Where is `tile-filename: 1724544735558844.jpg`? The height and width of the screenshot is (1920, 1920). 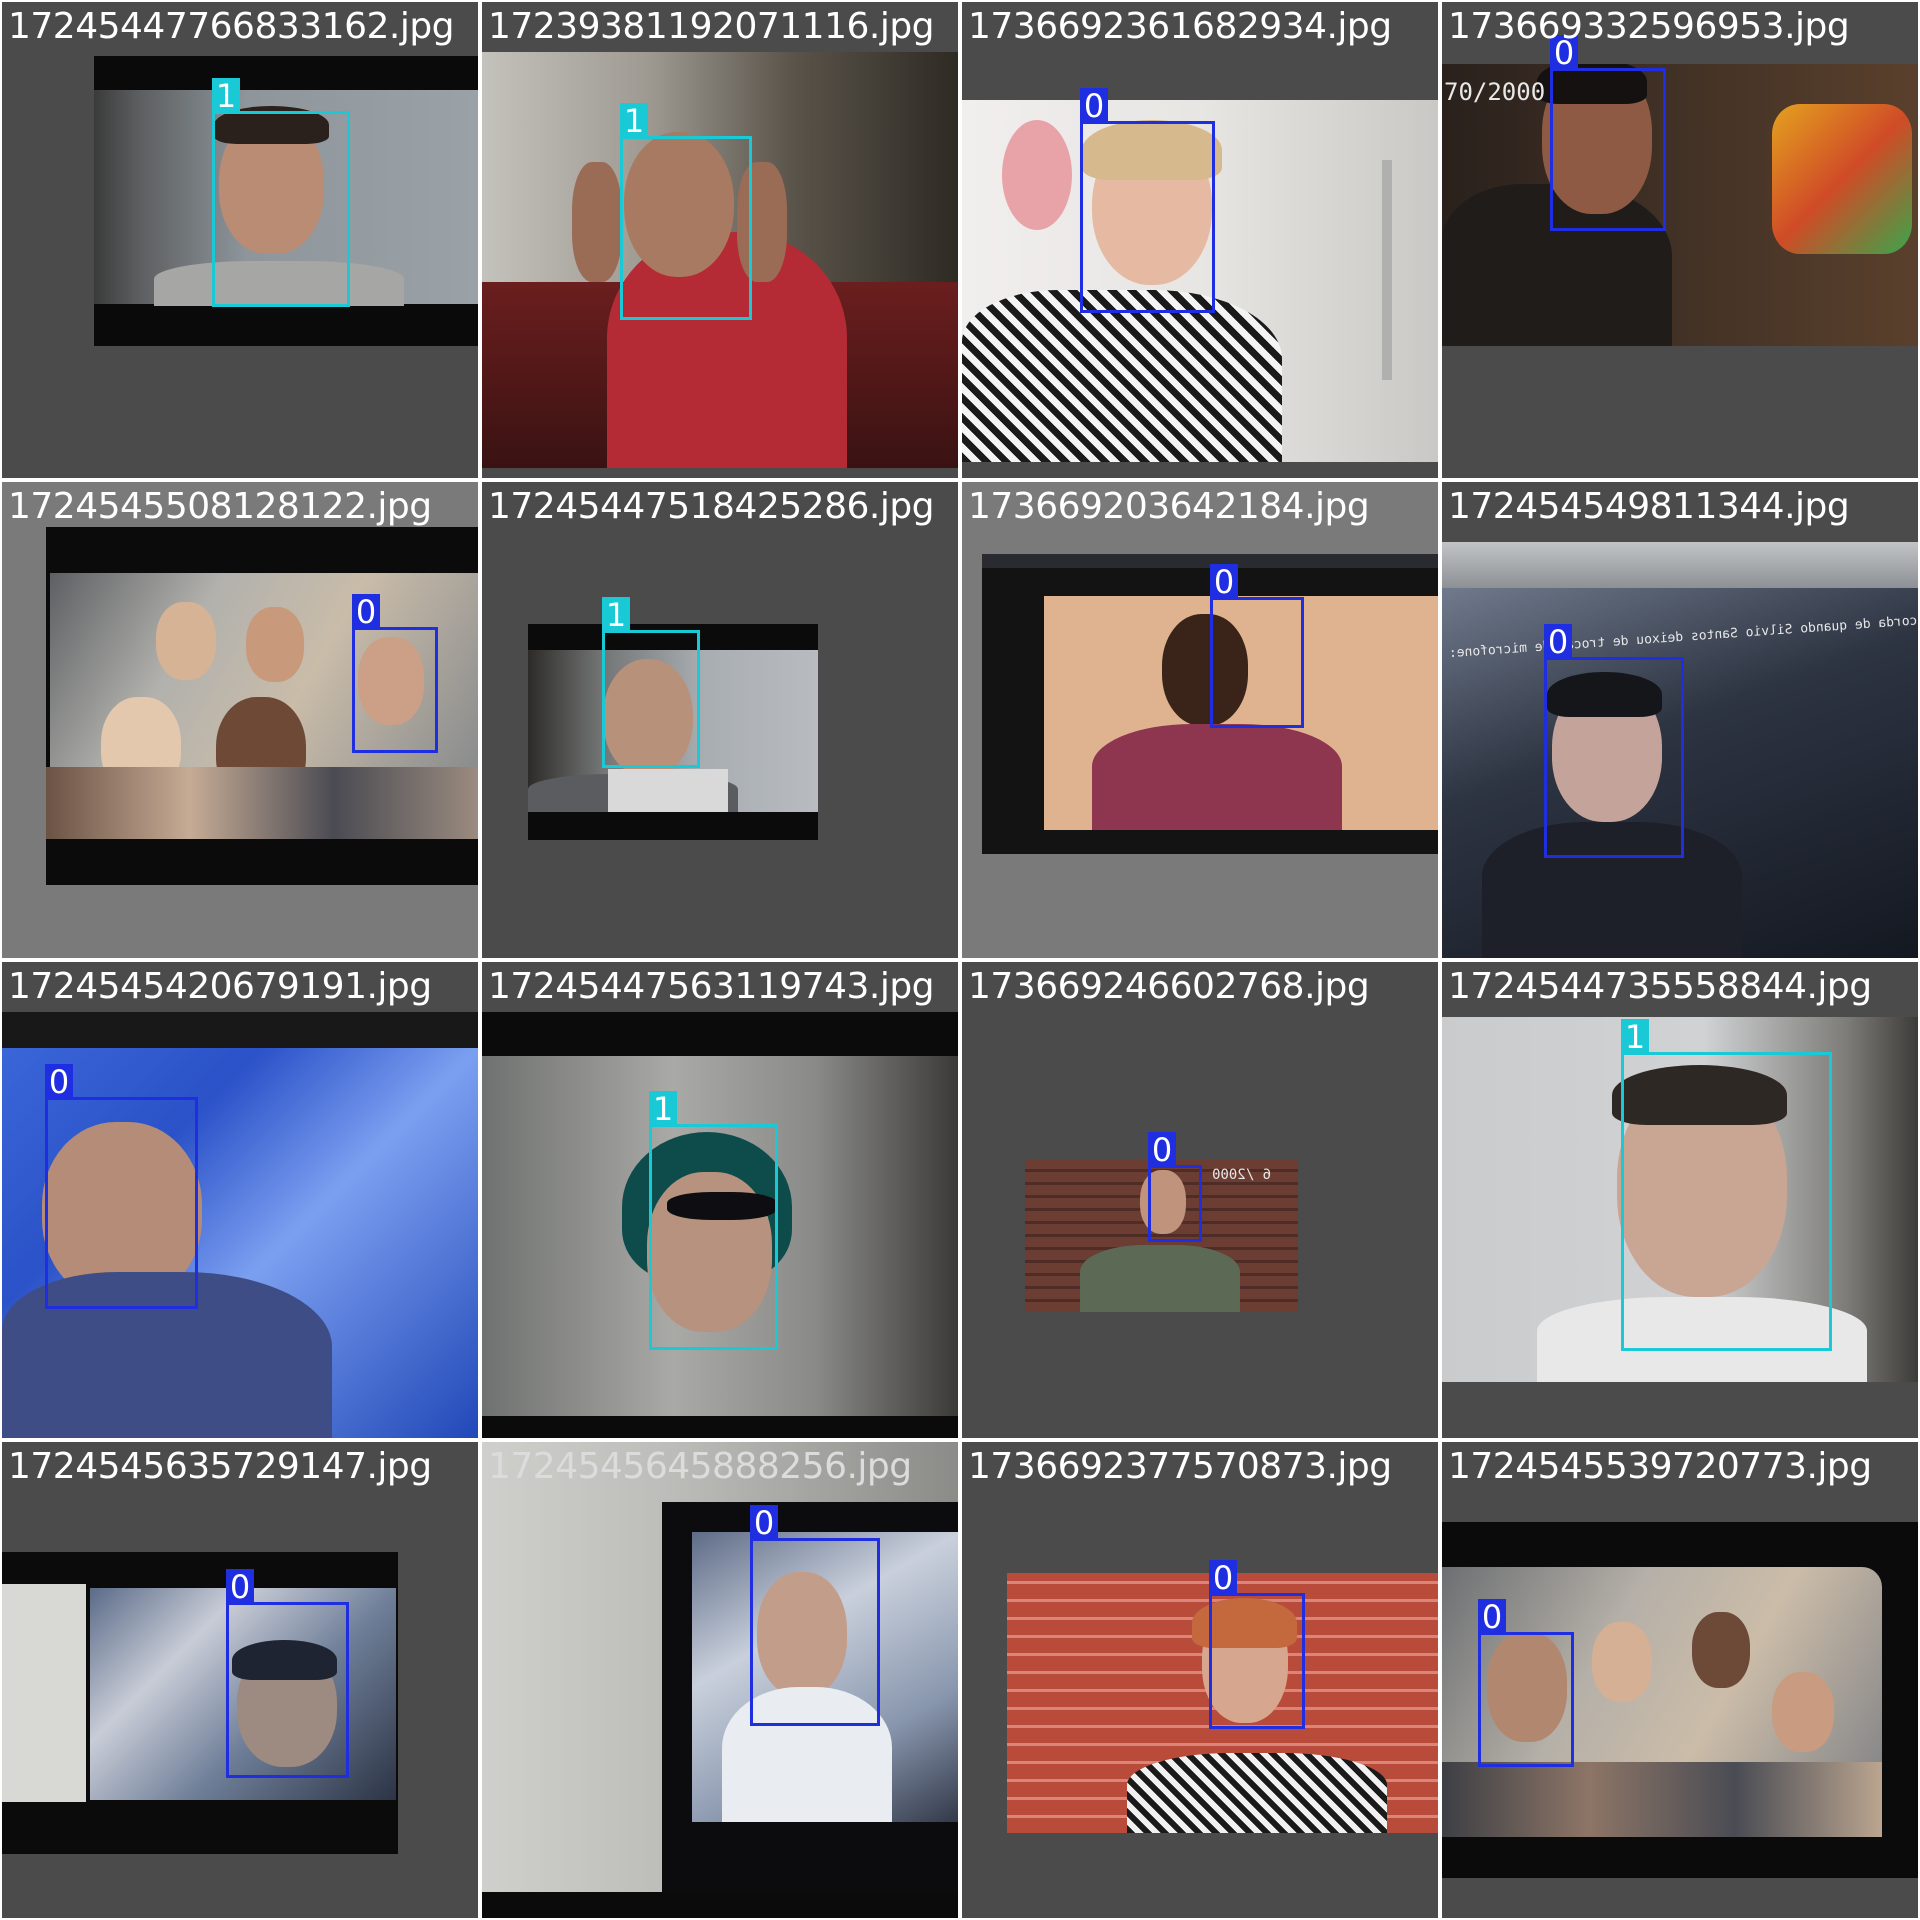
tile-filename: 1724544735558844.jpg is located at coordinates (1660, 986).